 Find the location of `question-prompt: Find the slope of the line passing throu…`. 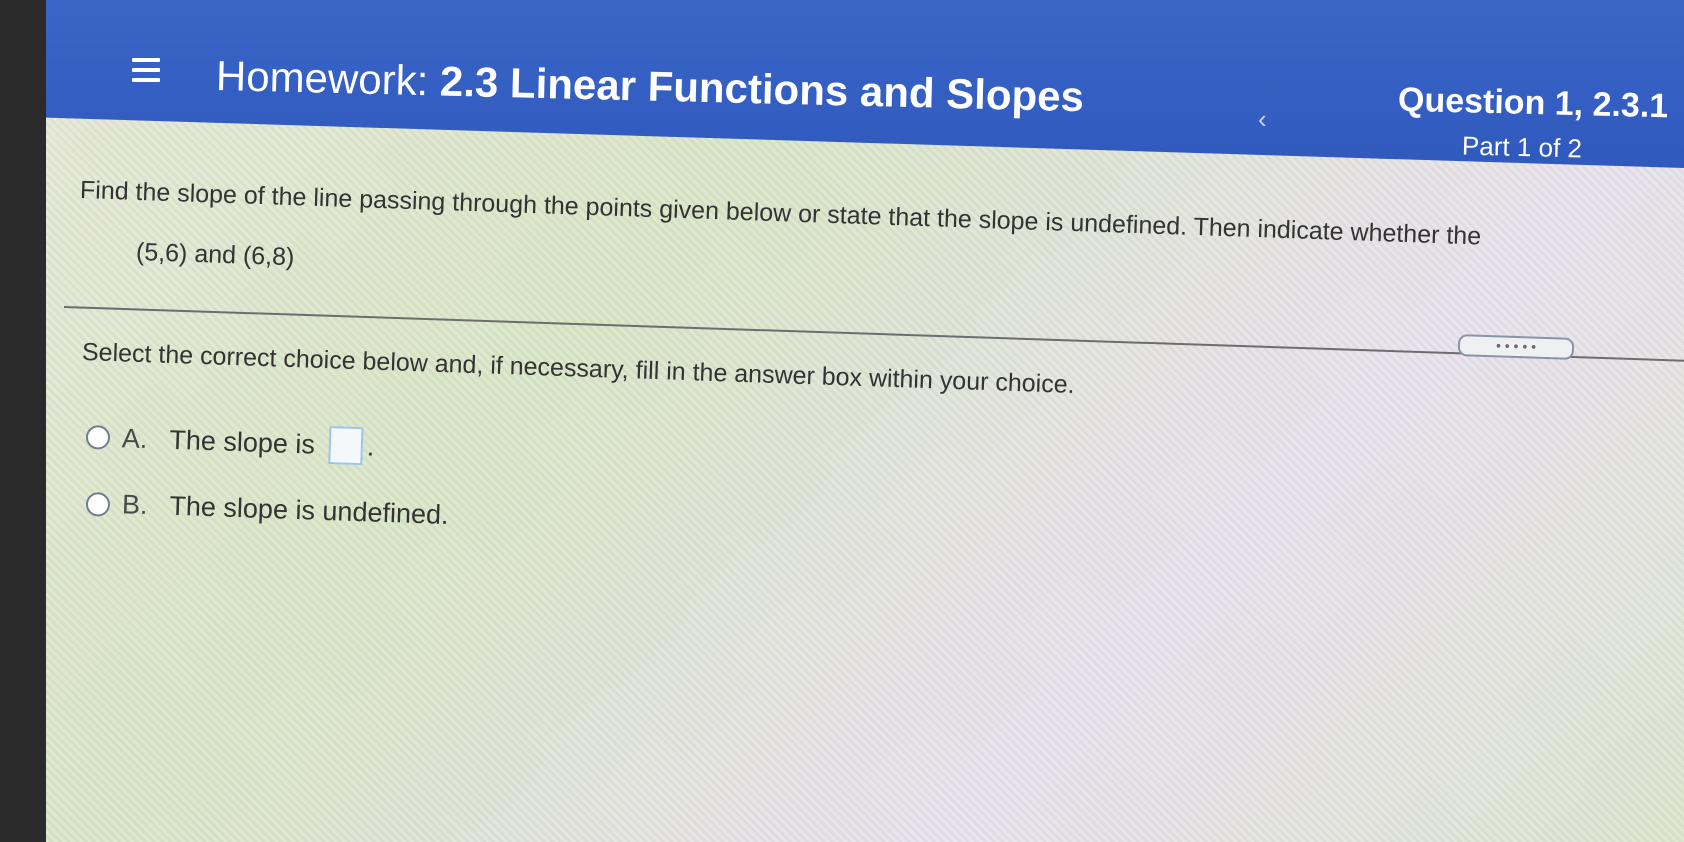

question-prompt: Find the slope of the line passing throu… is located at coordinates (780, 213).